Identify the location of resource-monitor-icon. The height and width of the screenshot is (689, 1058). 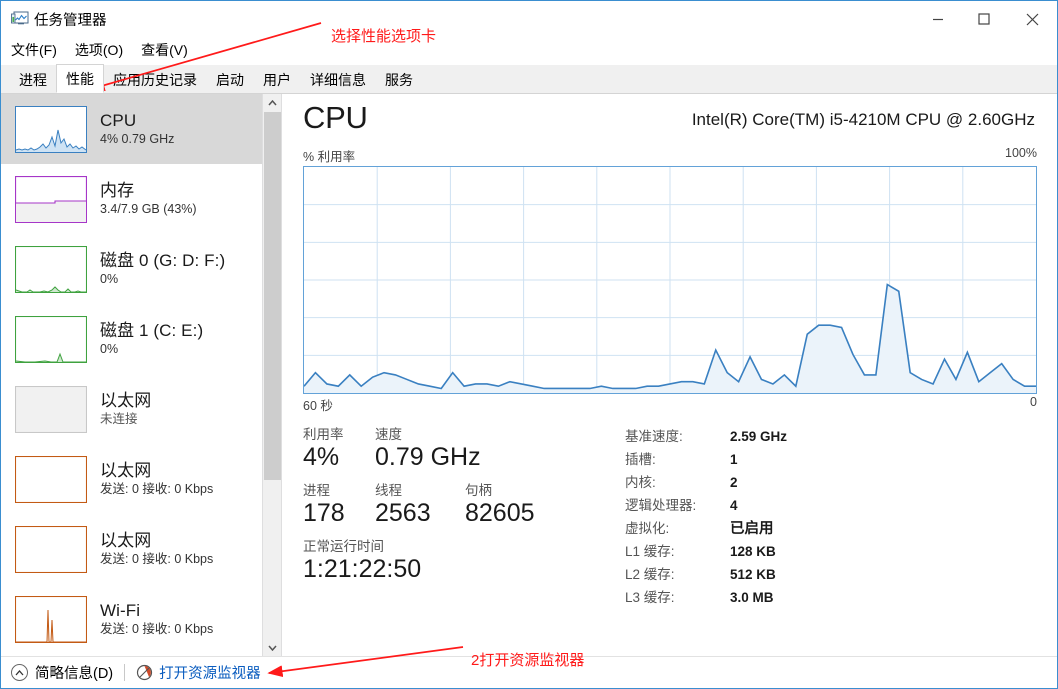
(144, 672).